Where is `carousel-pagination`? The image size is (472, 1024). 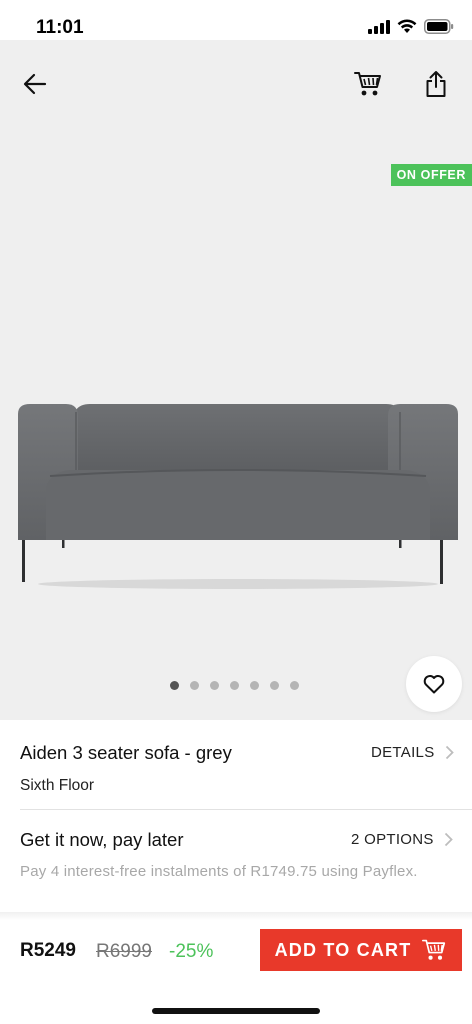 carousel-pagination is located at coordinates (236, 685).